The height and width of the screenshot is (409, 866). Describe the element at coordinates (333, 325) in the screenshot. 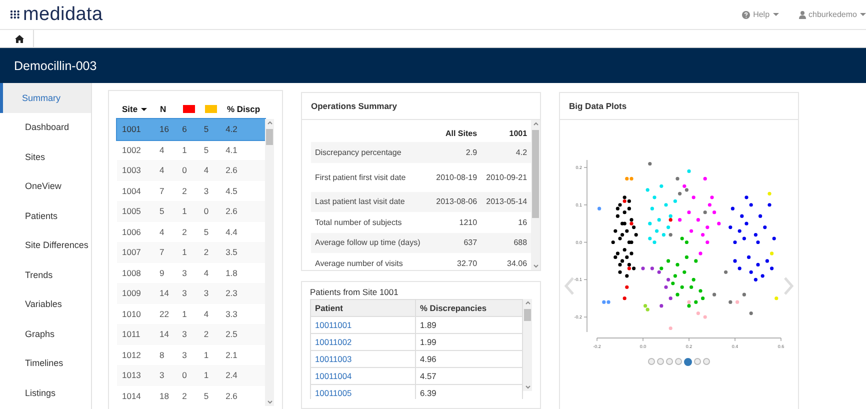

I see `patient-link: 10011001` at that location.